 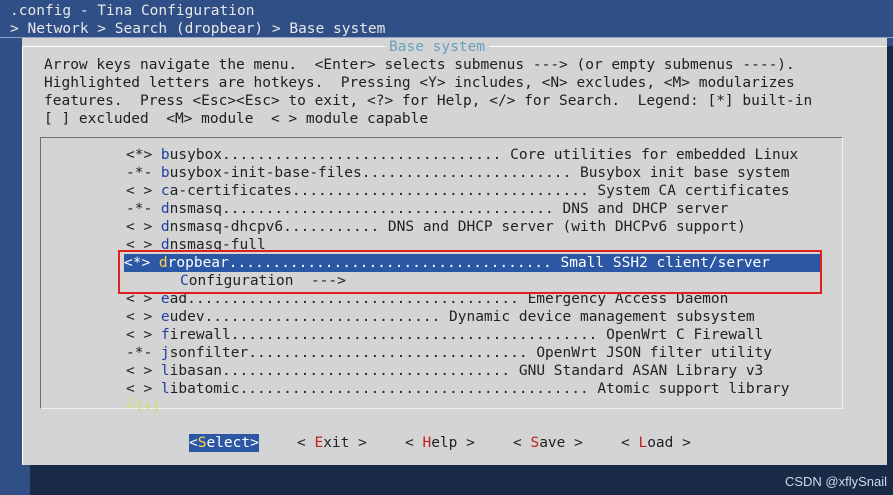 I want to click on button-label: elp >, so click(x=453, y=443).